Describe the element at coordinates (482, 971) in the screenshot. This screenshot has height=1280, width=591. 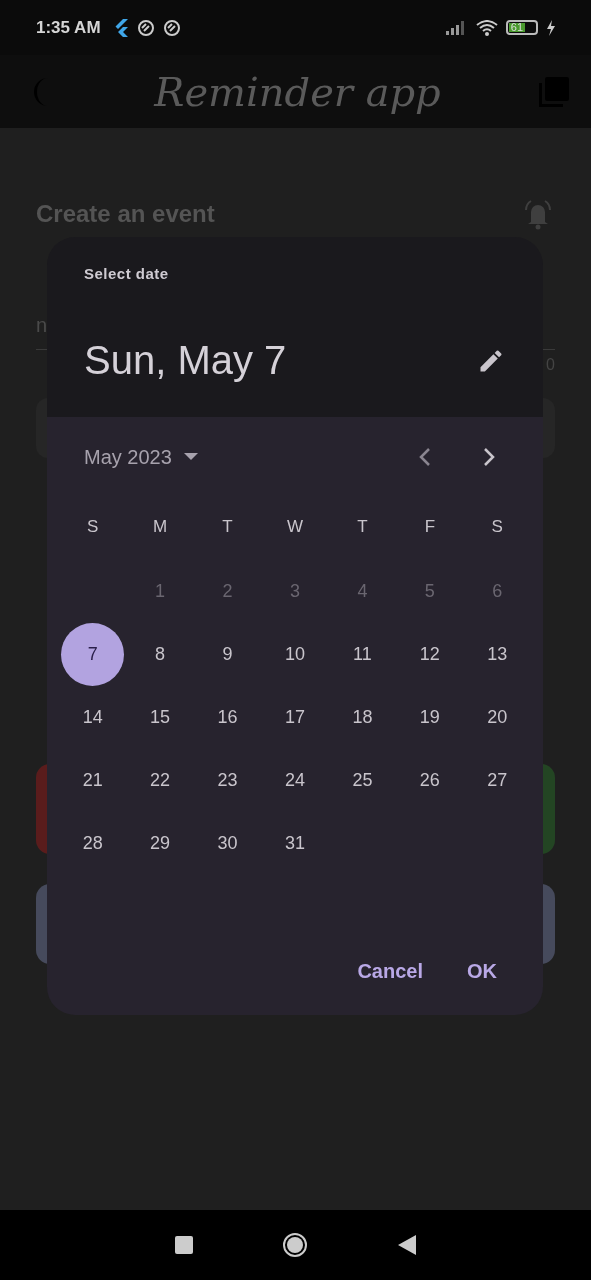
I see `ok-button: OK` at that location.